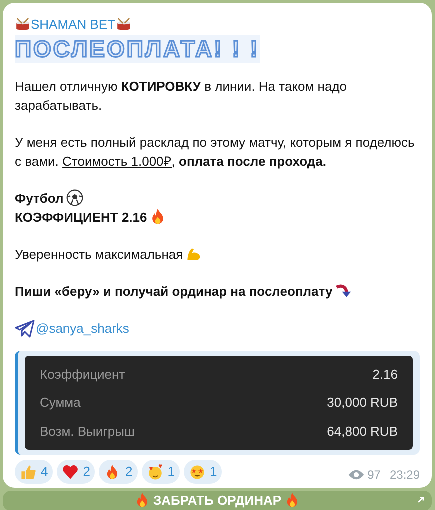 This screenshot has width=435, height=510. I want to click on curved-arrow-icon, so click(343, 291).